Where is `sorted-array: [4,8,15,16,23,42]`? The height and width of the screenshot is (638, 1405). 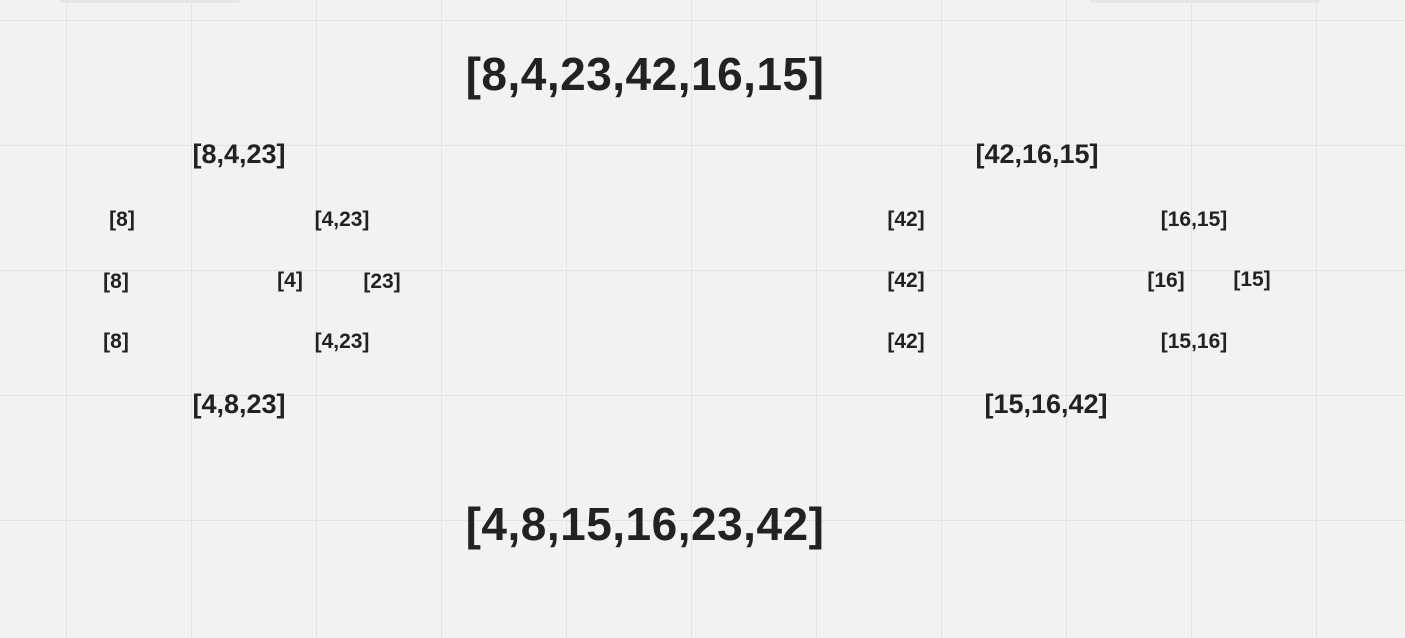 sorted-array: [4,8,15,16,23,42] is located at coordinates (645, 524).